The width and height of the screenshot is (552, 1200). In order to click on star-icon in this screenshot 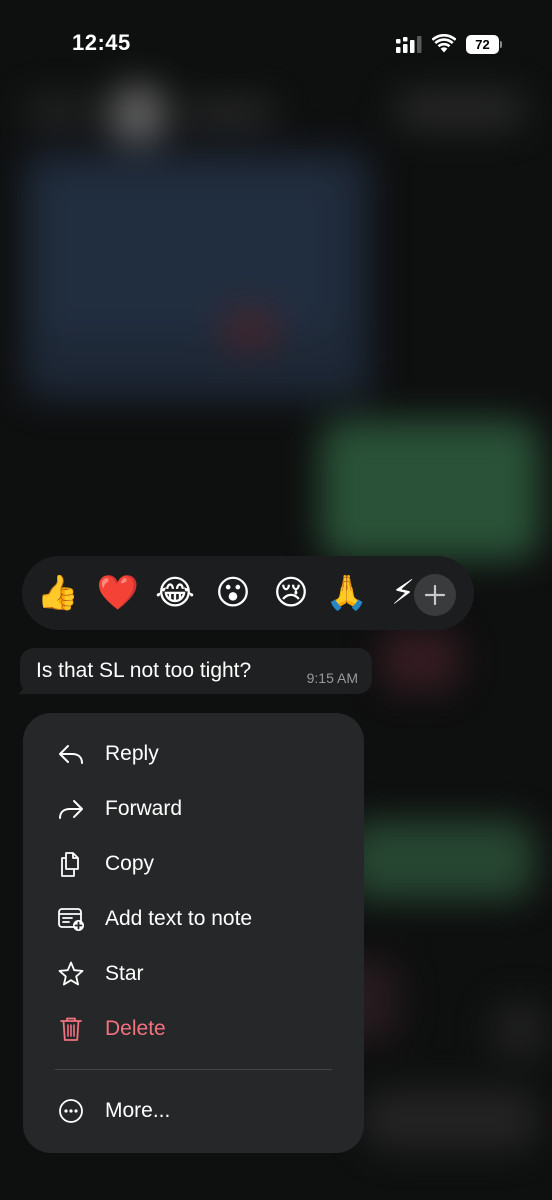, I will do `click(71, 973)`.